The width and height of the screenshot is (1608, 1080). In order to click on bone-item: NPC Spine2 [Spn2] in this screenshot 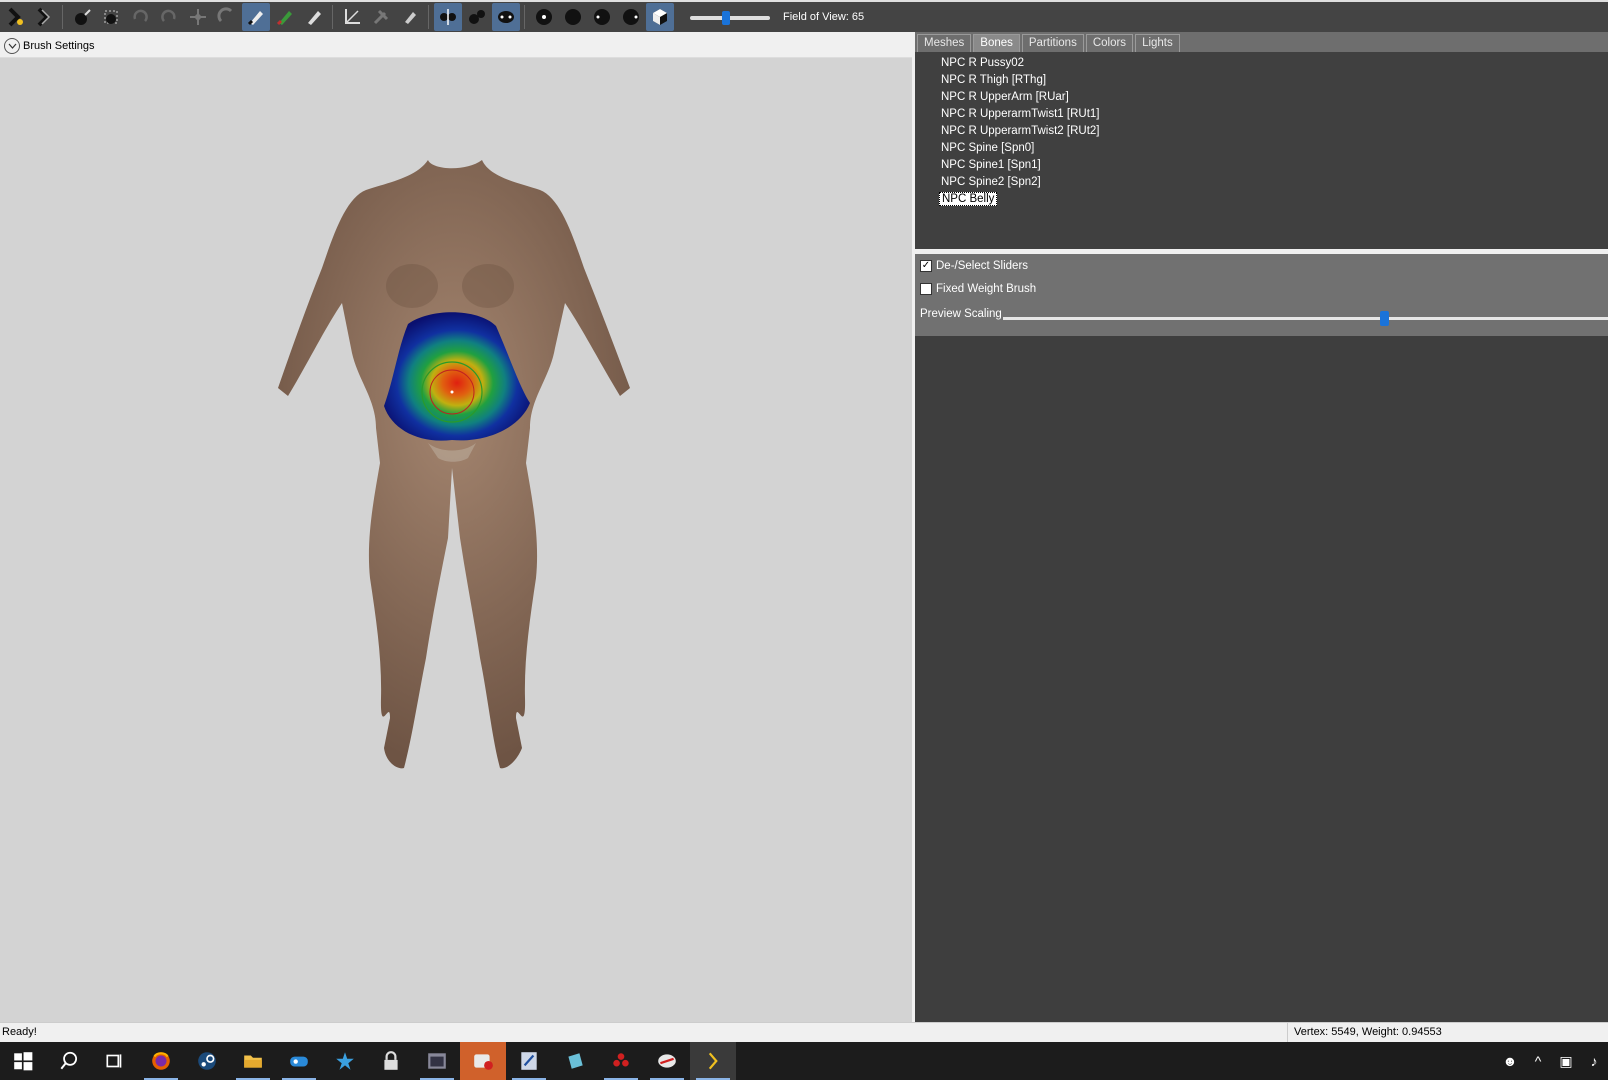, I will do `click(1261, 182)`.